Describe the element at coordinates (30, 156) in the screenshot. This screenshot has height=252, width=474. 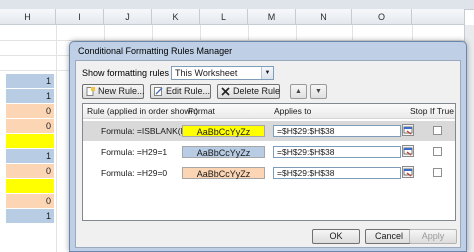
I see `cell-h34: 1` at that location.